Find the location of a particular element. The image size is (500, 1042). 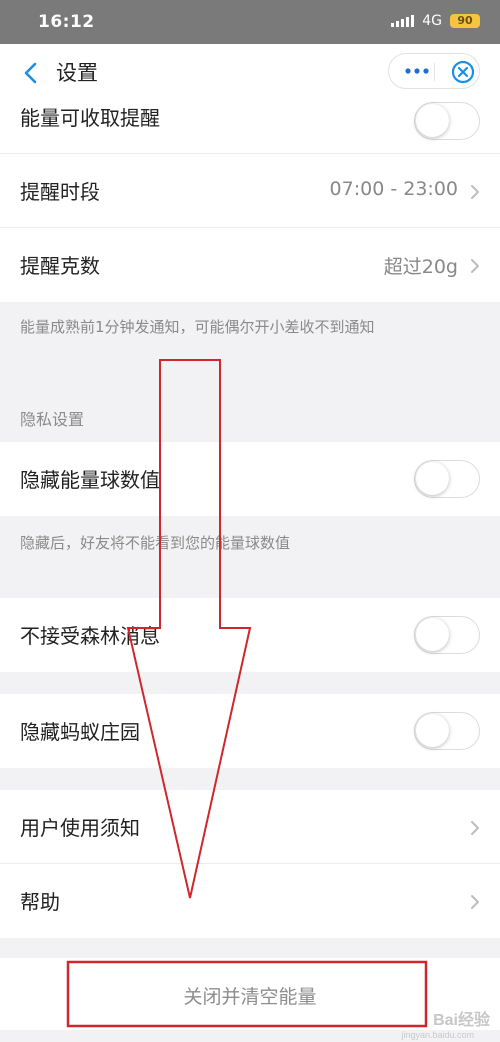

reminder-grams-value: 超过20g is located at coordinates (420, 267).